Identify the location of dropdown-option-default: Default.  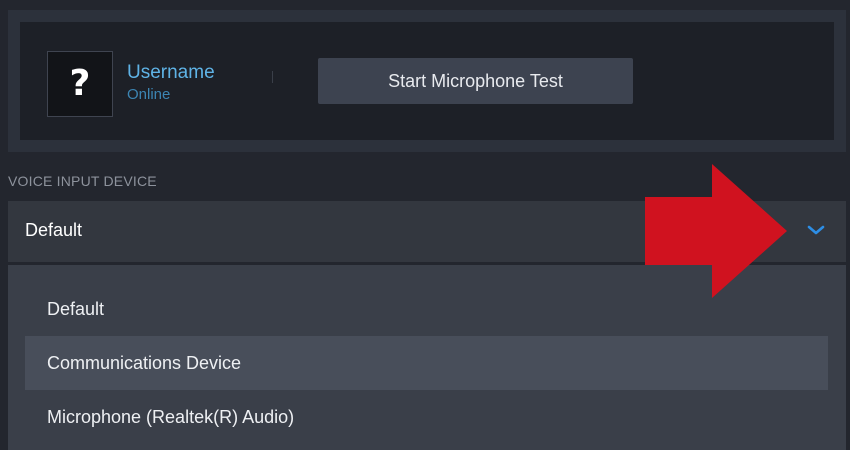
(426, 309).